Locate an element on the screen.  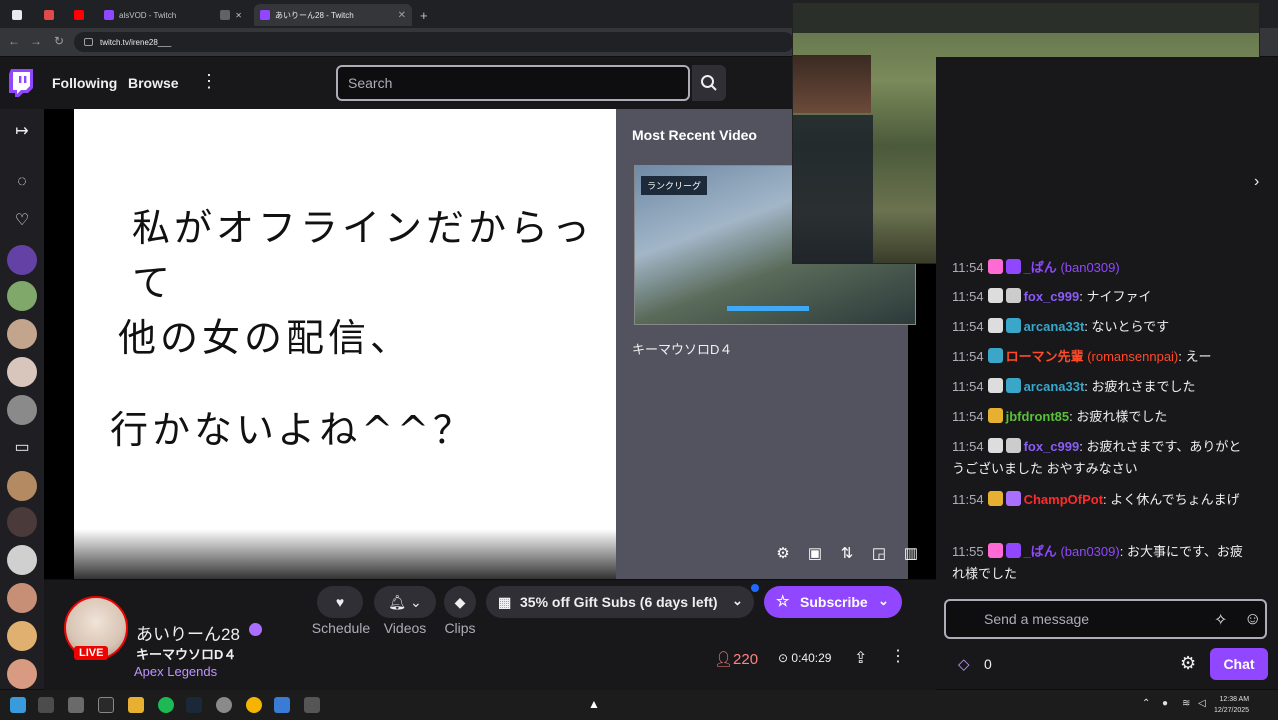
search-input: Search is located at coordinates (513, 83).